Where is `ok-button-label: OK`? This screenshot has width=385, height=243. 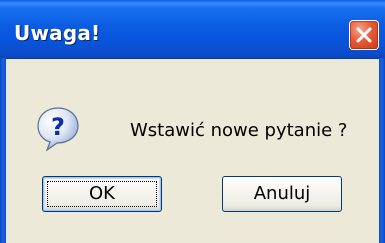 ok-button-label: OK is located at coordinates (102, 193).